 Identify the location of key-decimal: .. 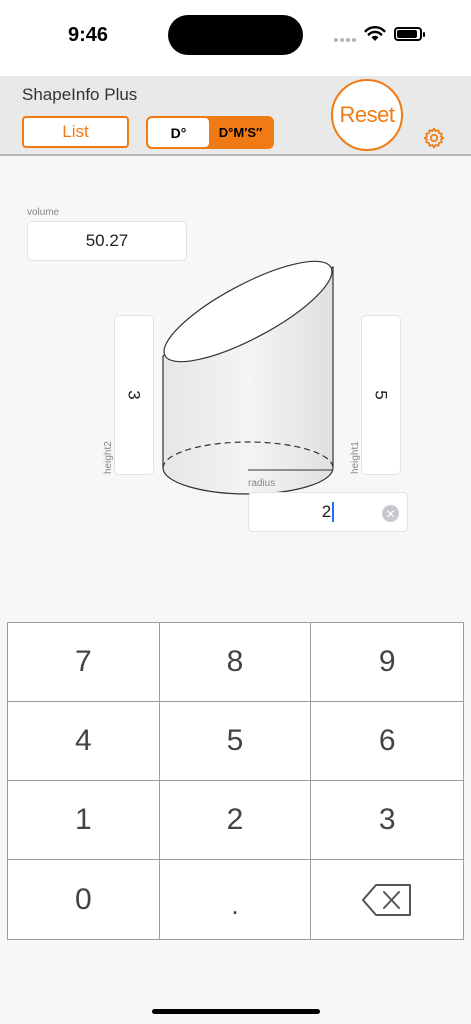
(235, 899).